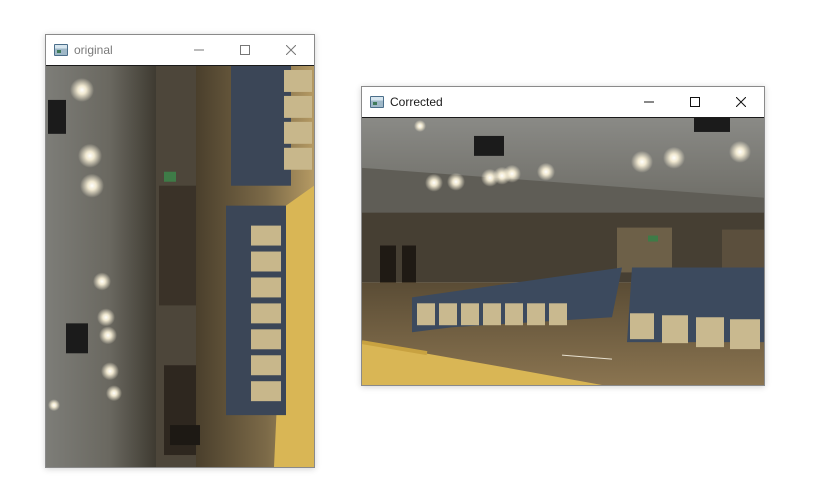 This screenshot has width=832, height=504. I want to click on original-window-title: original, so click(93, 50).